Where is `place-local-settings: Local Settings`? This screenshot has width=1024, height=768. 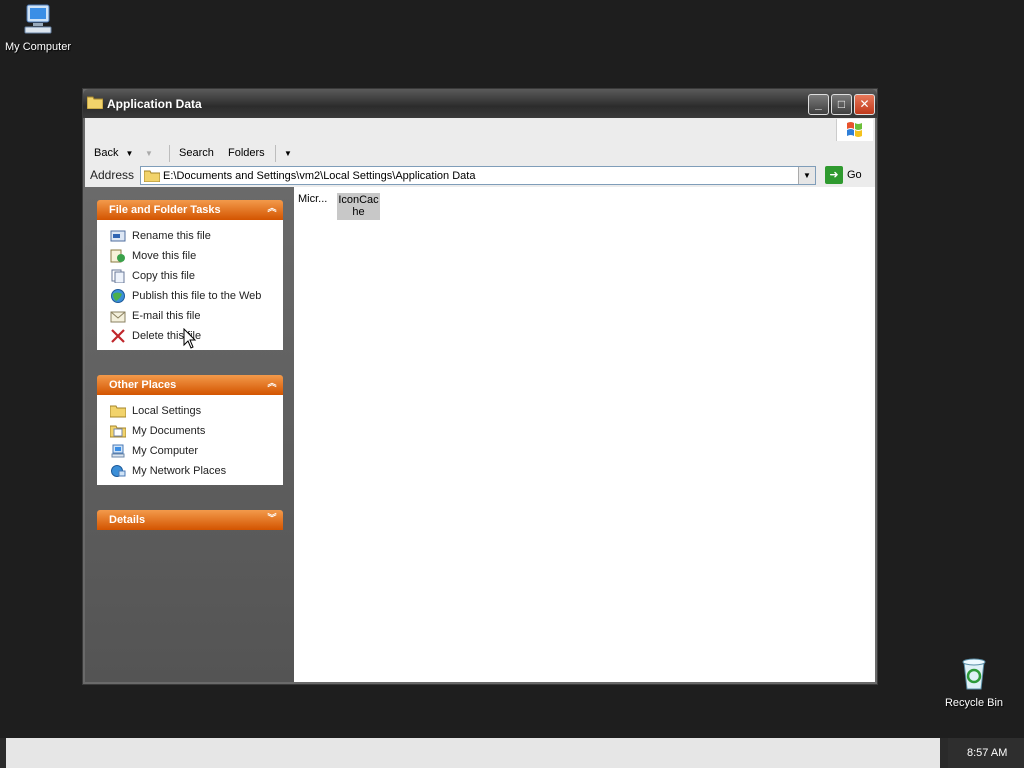
place-local-settings: Local Settings is located at coordinates (190, 411).